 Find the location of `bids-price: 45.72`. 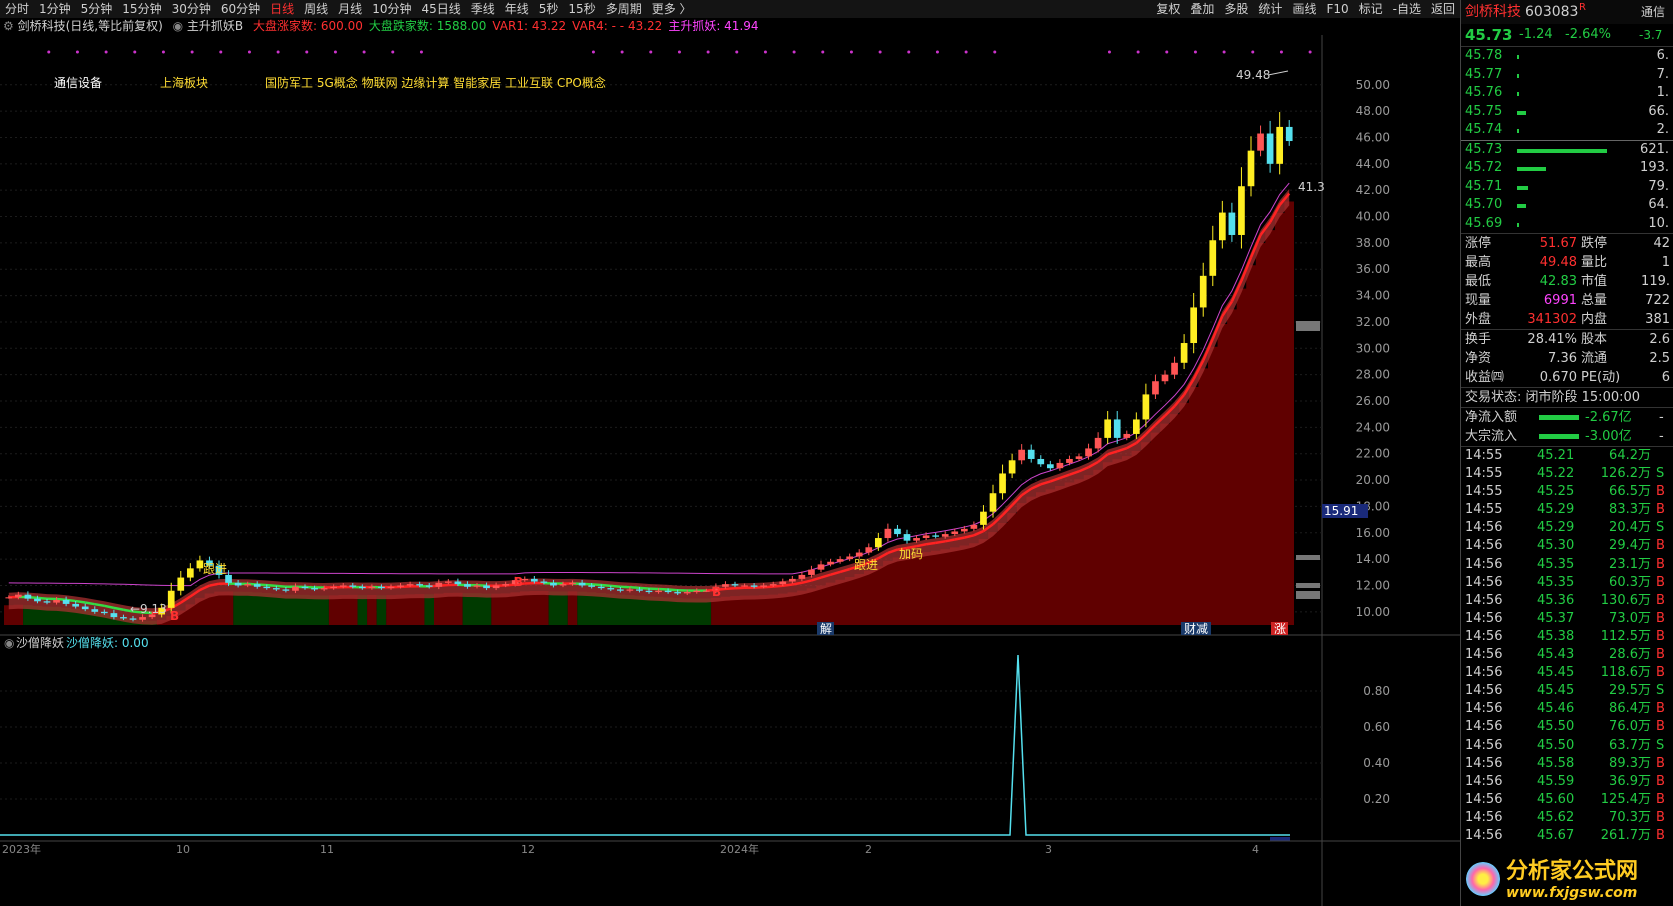

bids-price: 45.72 is located at coordinates (1484, 167).